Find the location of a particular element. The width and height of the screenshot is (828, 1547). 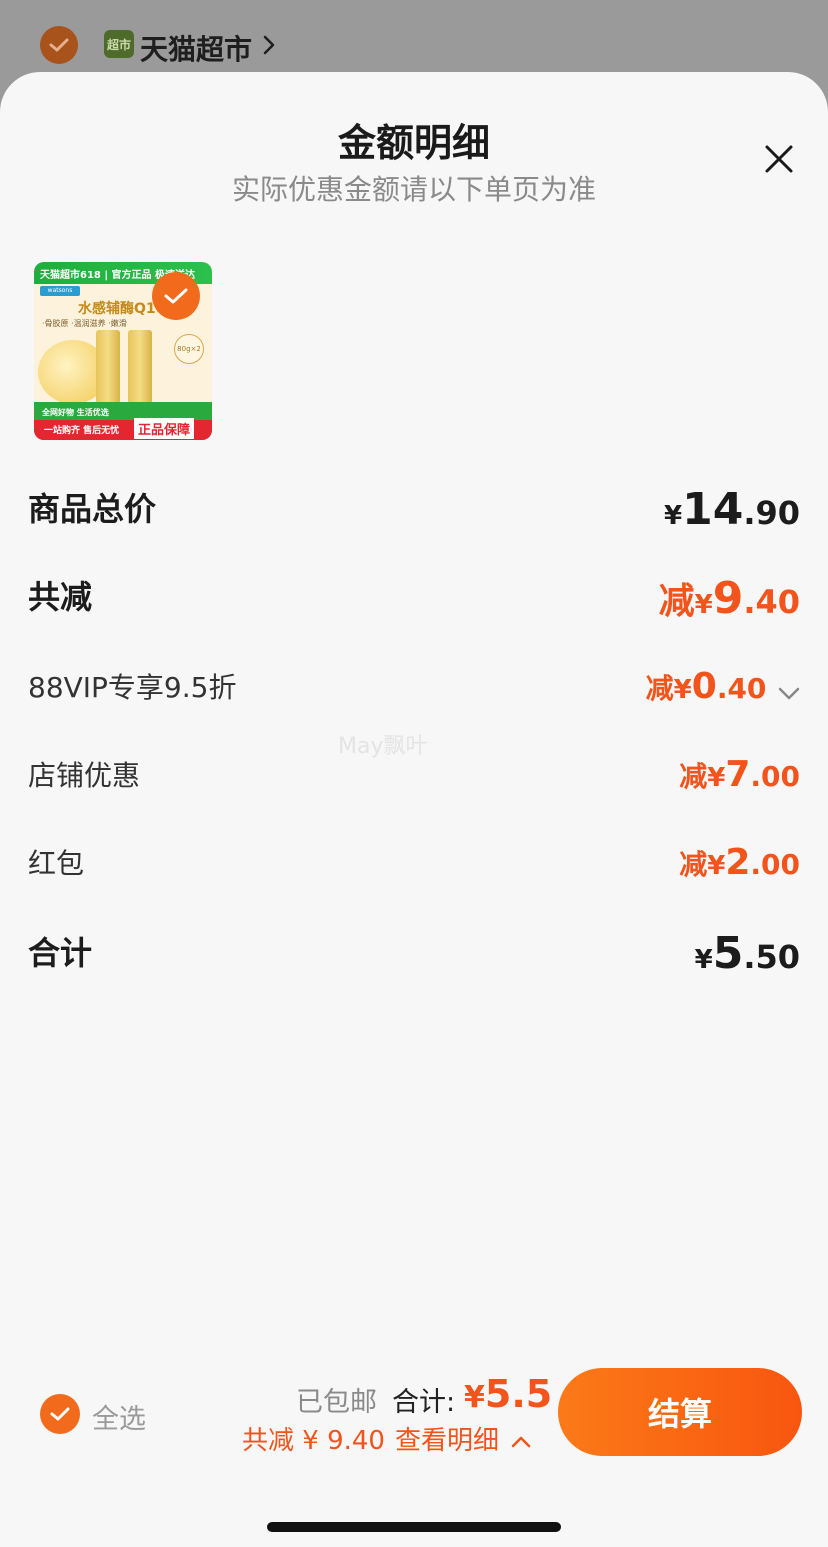

thumbnail-brand: watsons is located at coordinates (60, 291).